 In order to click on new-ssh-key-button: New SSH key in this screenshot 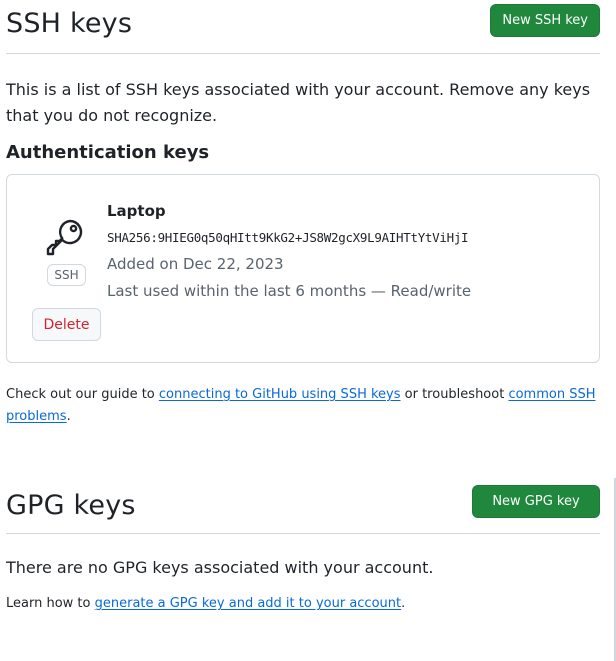, I will do `click(545, 20)`.